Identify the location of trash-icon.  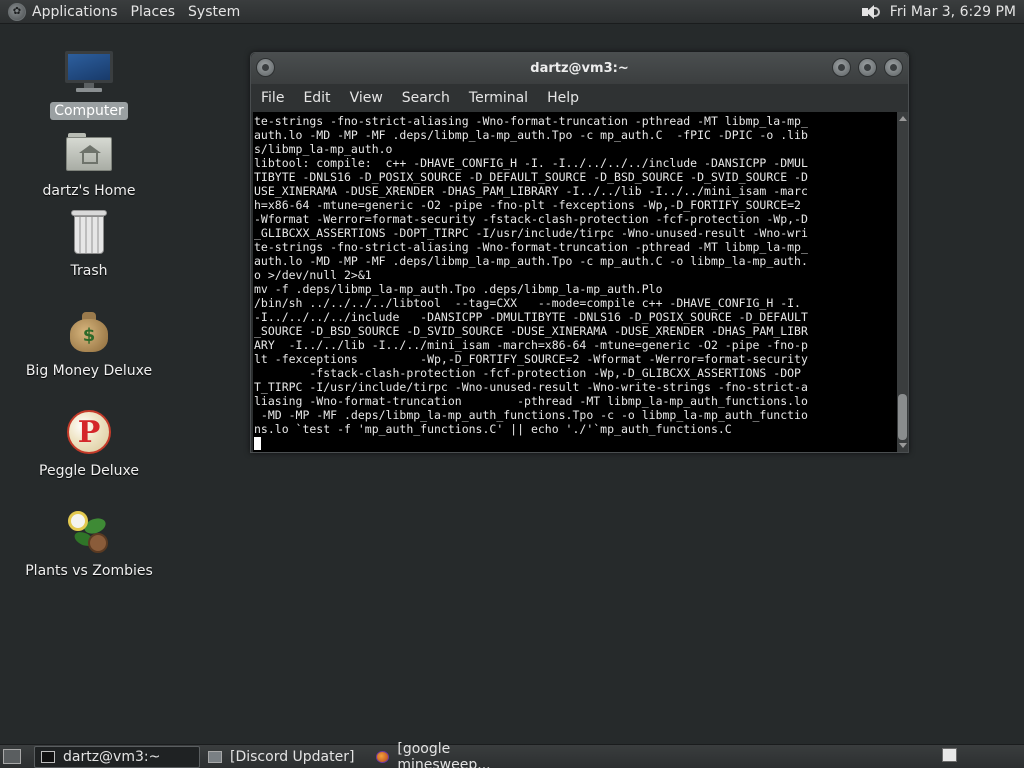
(89, 232).